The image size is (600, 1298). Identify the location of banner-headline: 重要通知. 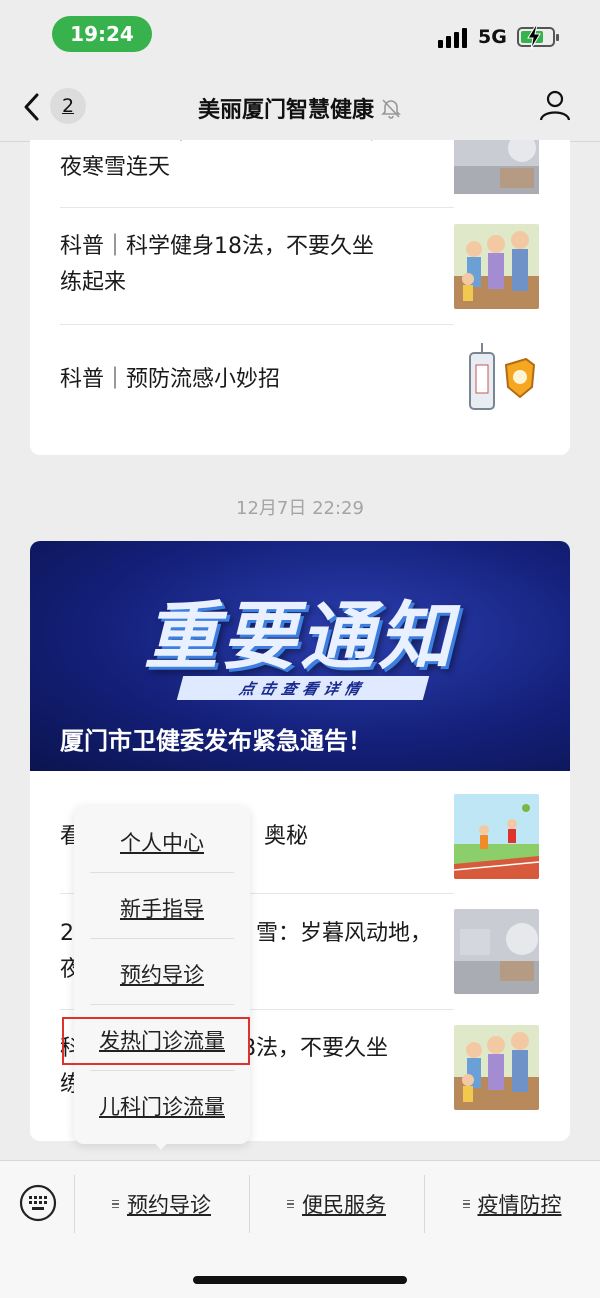
(300, 637).